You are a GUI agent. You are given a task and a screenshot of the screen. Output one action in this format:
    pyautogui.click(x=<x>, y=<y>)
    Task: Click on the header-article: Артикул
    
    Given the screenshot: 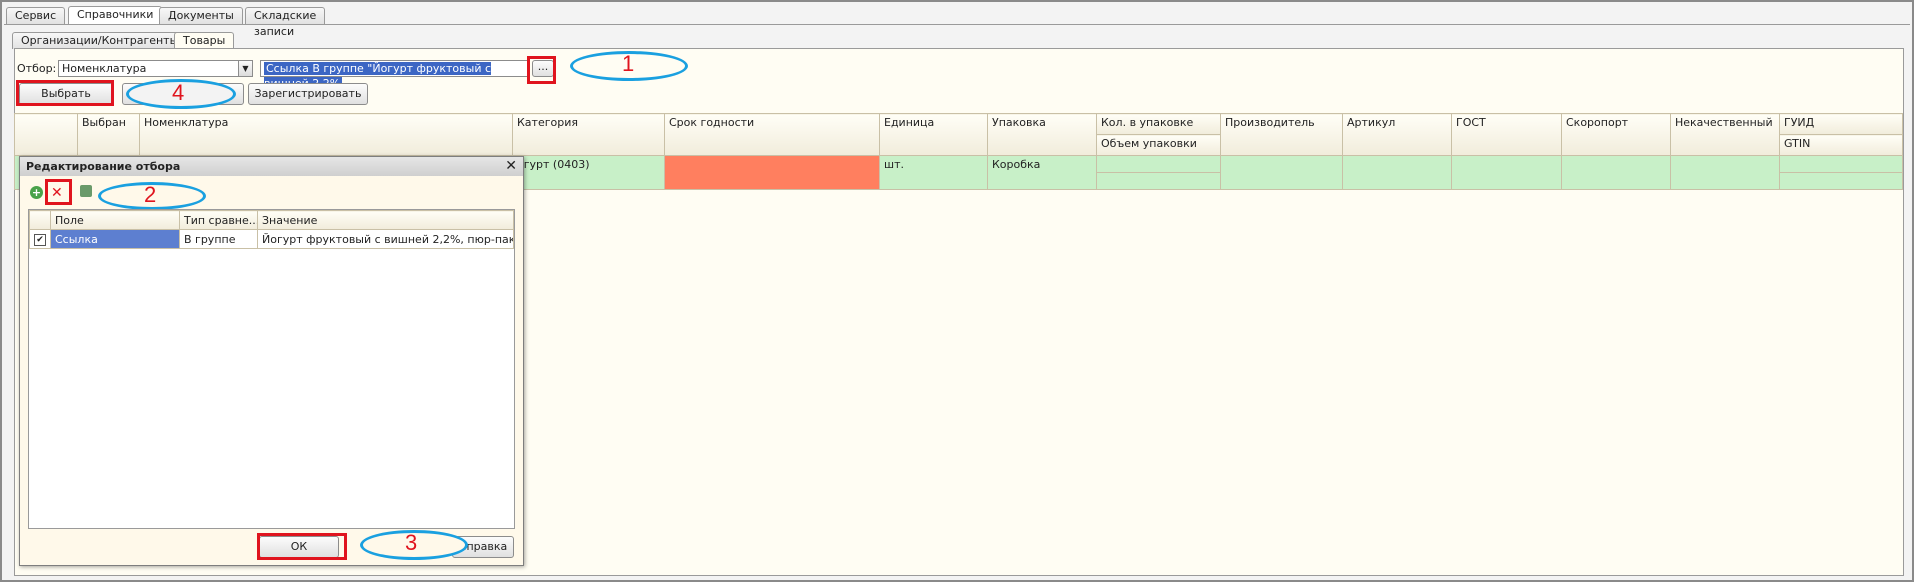 What is the action you would take?
    pyautogui.click(x=1397, y=134)
    